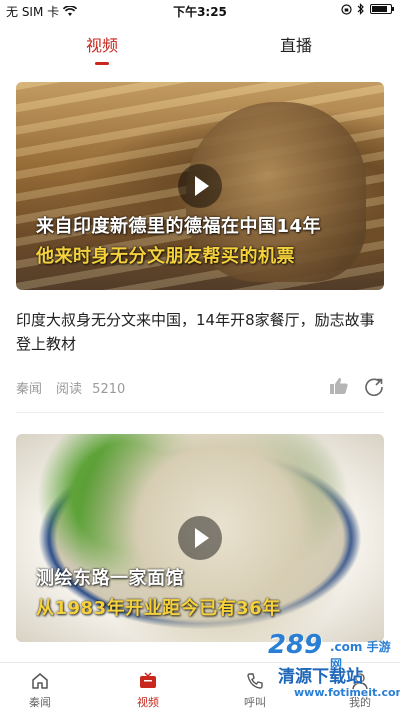 This screenshot has height=711, width=400. Describe the element at coordinates (200, 45) in the screenshot. I see `top-tabs: 视频 直播` at that location.